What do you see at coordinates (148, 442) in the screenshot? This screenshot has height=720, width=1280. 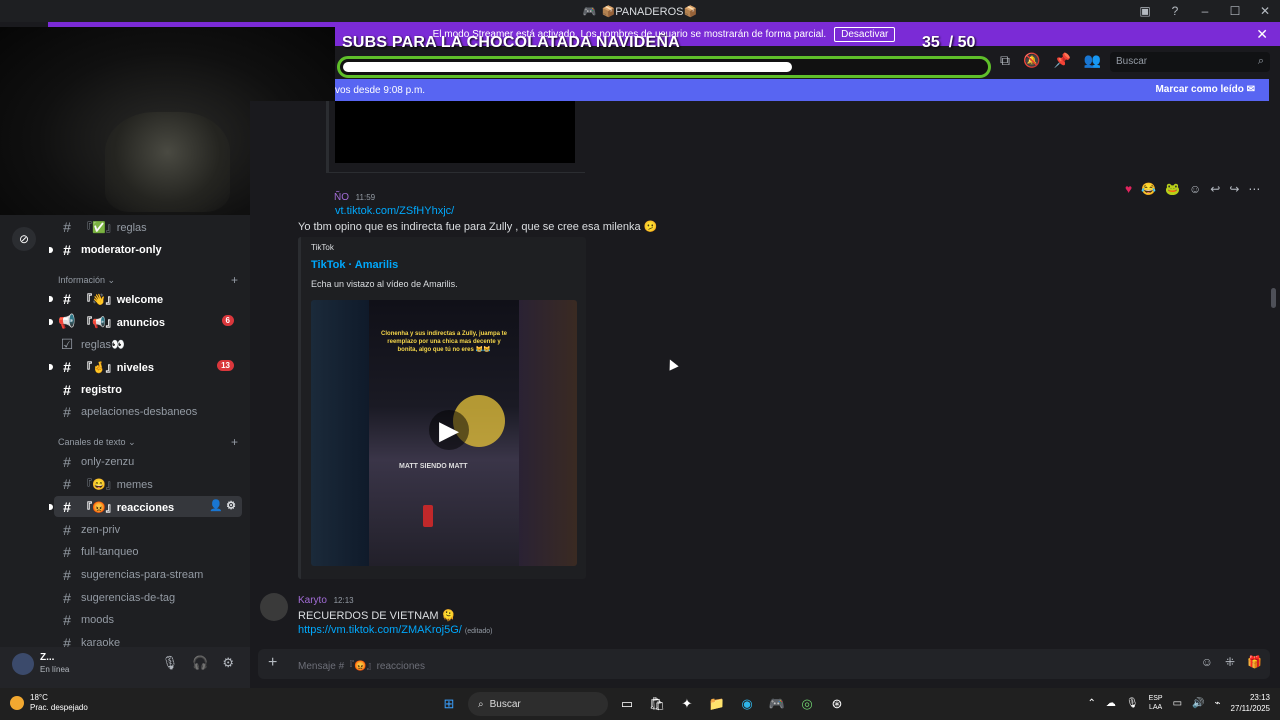 I see `category-canales-de-texto: Canales de texto ⌄ +` at bounding box center [148, 442].